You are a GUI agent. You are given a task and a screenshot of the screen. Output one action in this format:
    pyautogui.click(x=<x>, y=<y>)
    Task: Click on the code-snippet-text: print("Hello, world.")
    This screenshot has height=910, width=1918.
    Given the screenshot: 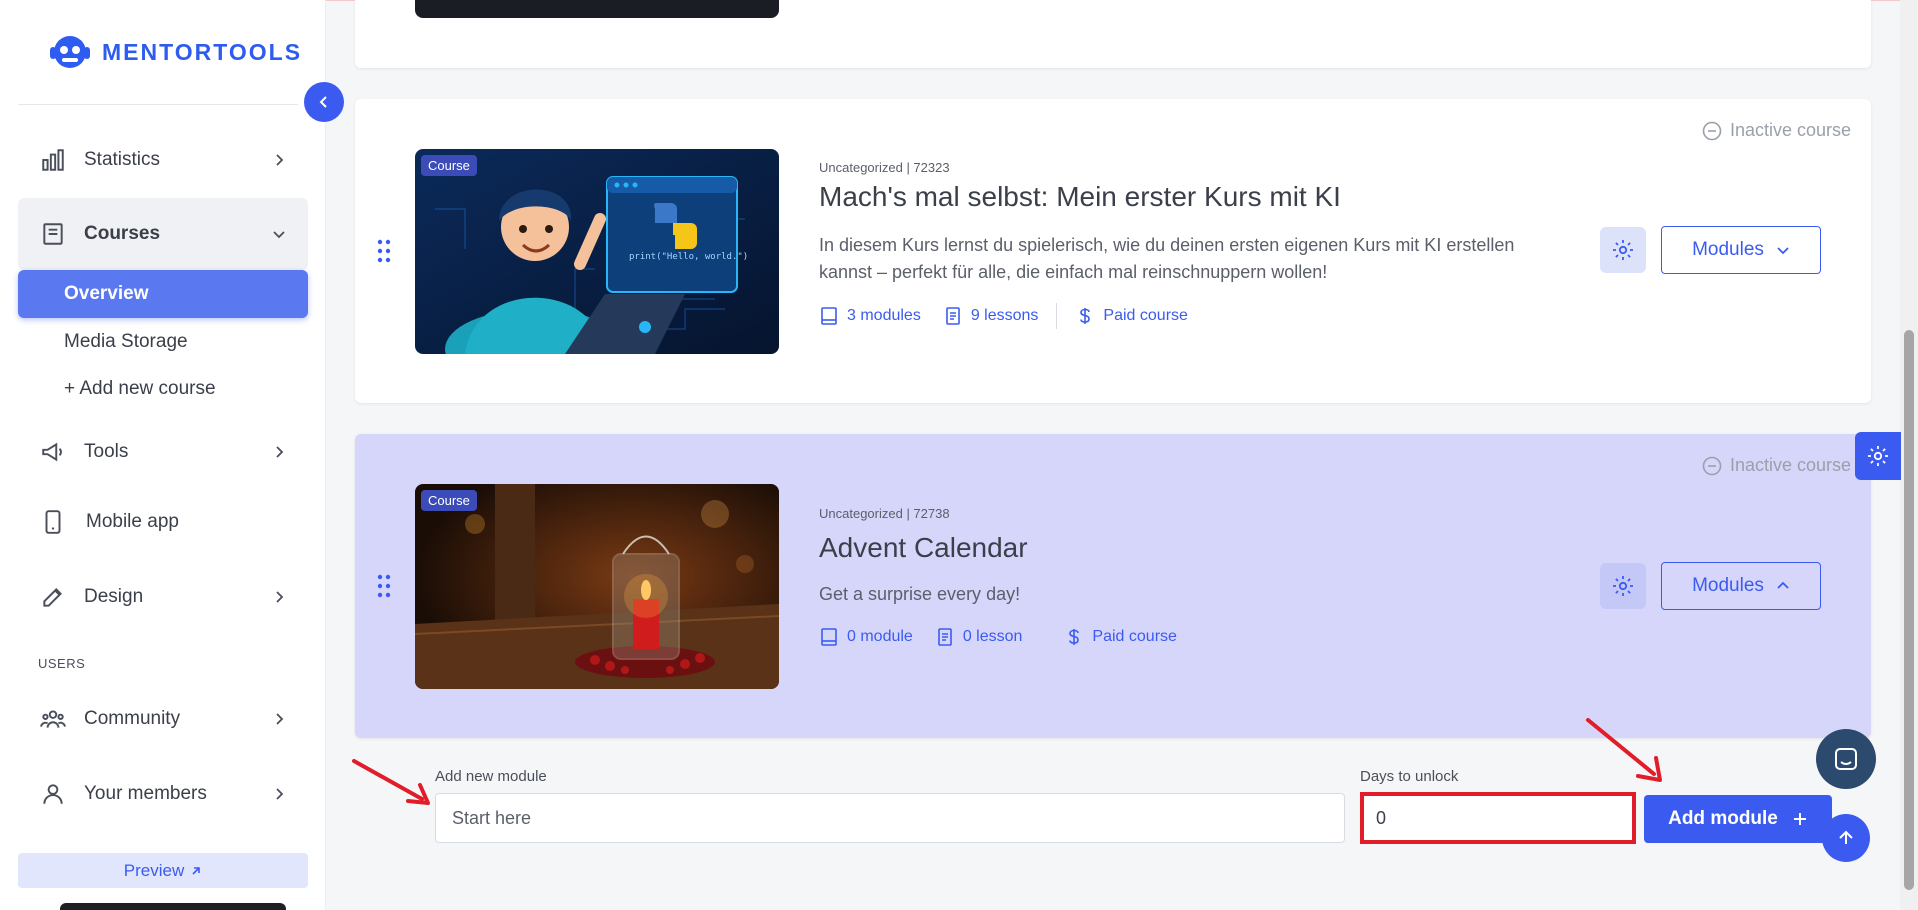 What is the action you would take?
    pyautogui.click(x=688, y=257)
    